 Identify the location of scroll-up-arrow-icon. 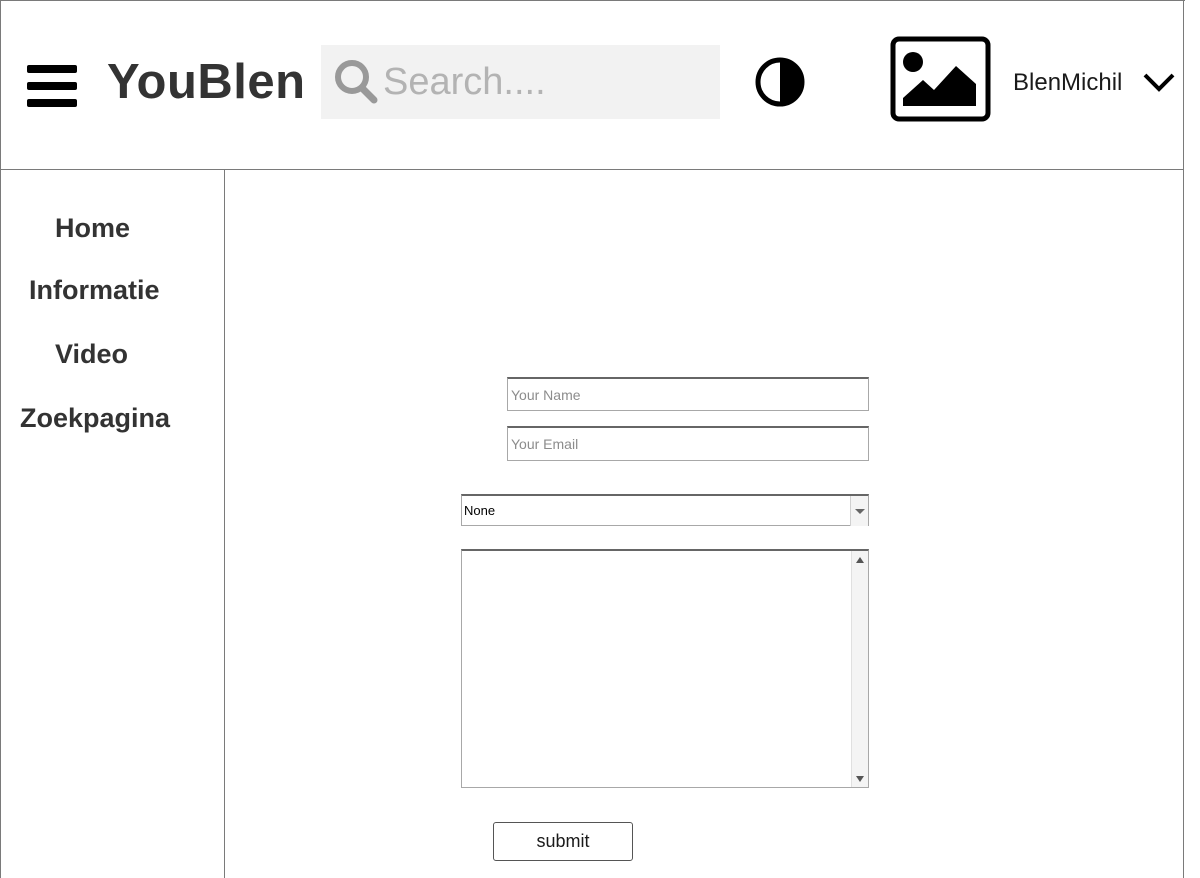
(860, 559).